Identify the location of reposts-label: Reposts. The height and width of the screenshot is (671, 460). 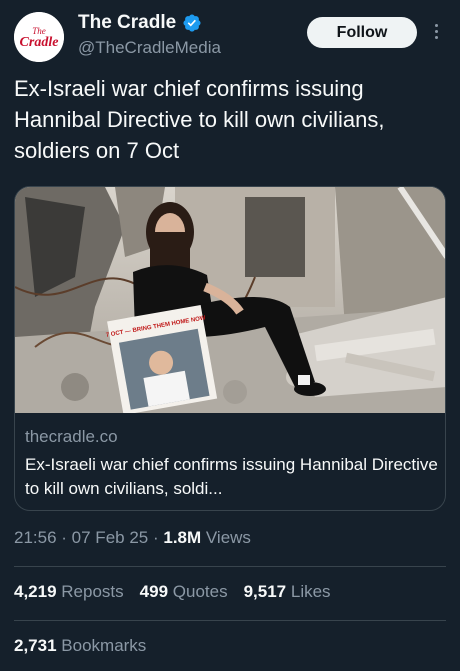
(92, 591).